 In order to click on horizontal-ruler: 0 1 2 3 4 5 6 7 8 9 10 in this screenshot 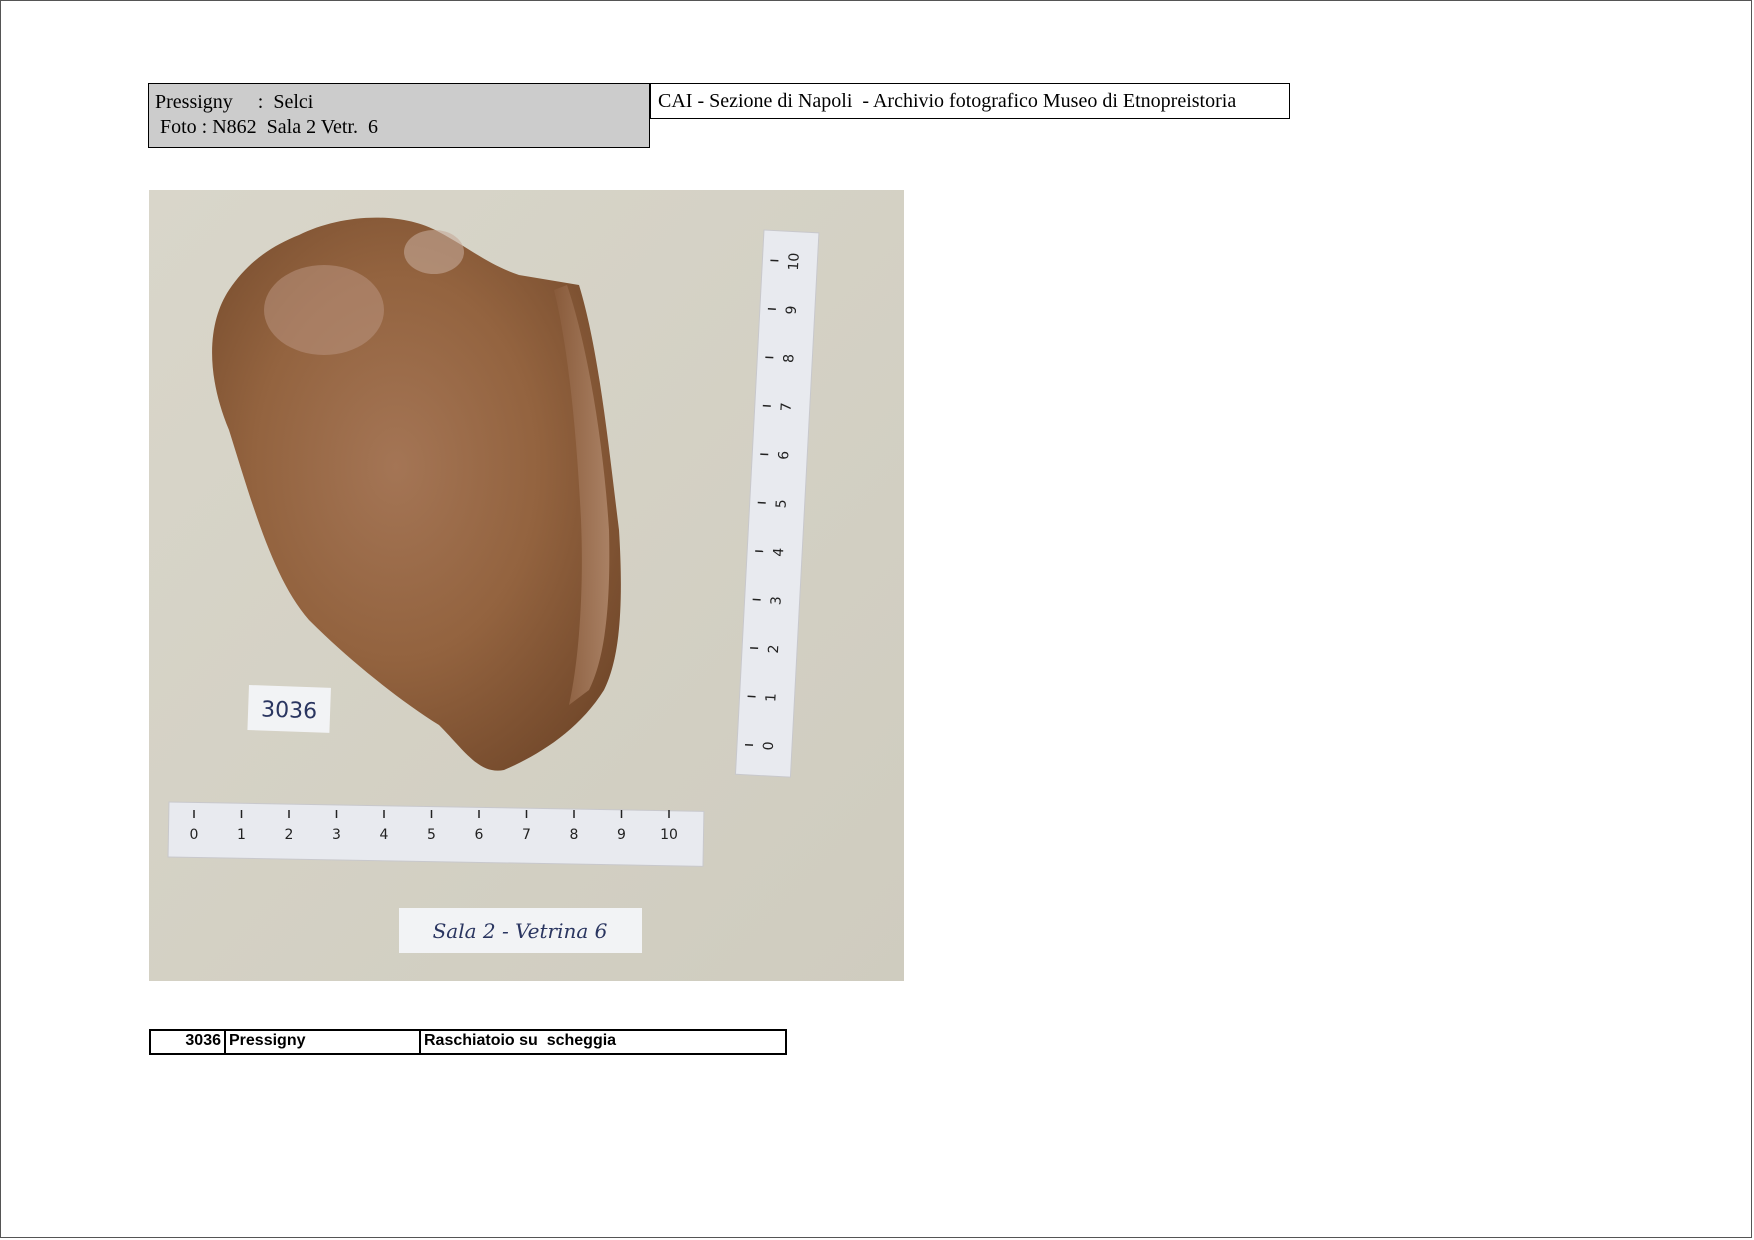, I will do `click(436, 834)`.